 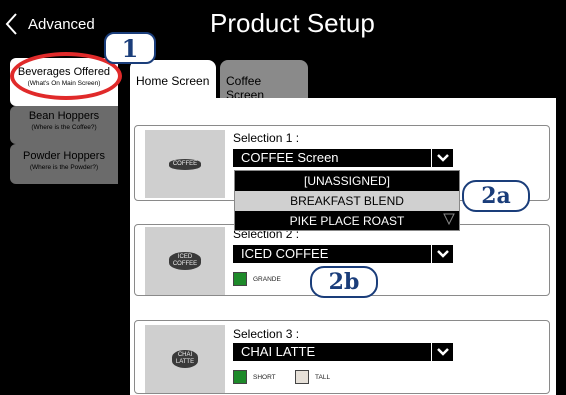 I want to click on sidebar-item-bean-hoppers: Bean Hoppers (Where is the Coffee?), so click(x=64, y=125).